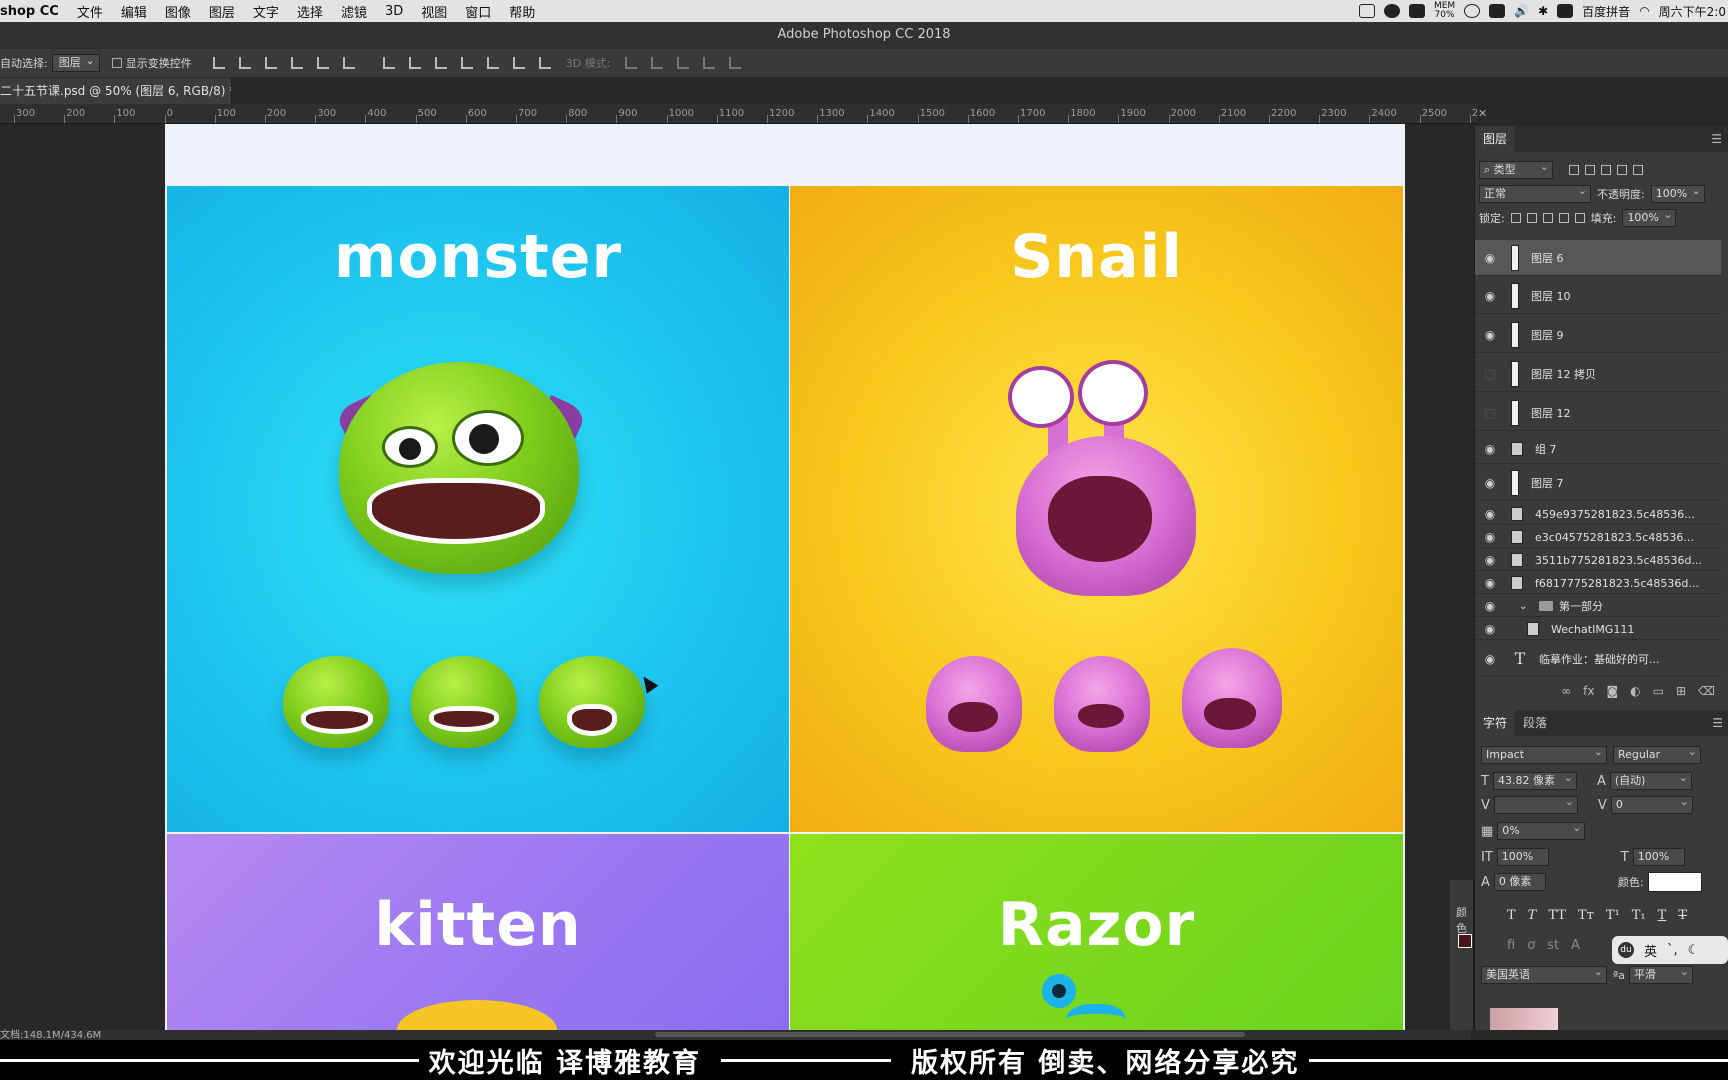  What do you see at coordinates (518, 63) in the screenshot?
I see `distribute-right-icon` at bounding box center [518, 63].